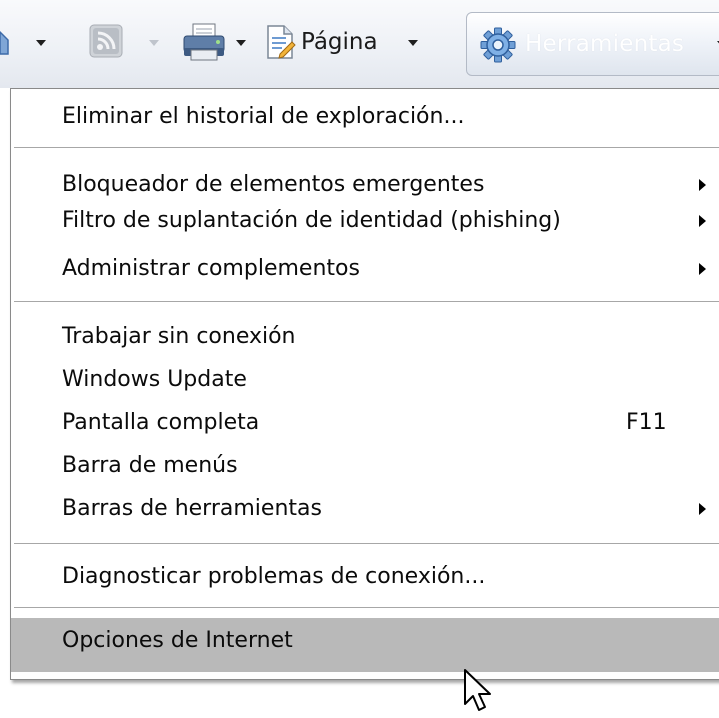 The width and height of the screenshot is (719, 718). I want to click on feed-icon, so click(106, 41).